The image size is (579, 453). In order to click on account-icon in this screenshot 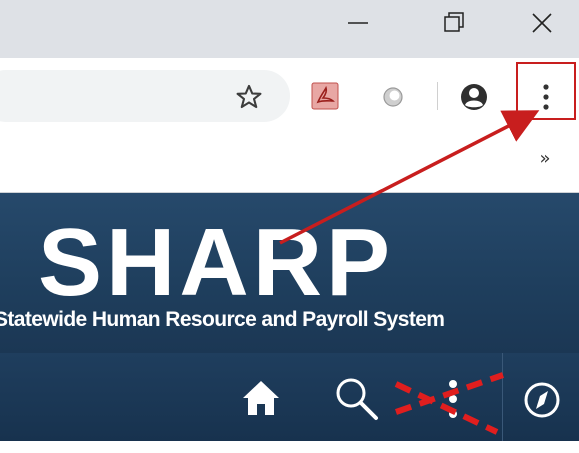, I will do `click(474, 97)`.